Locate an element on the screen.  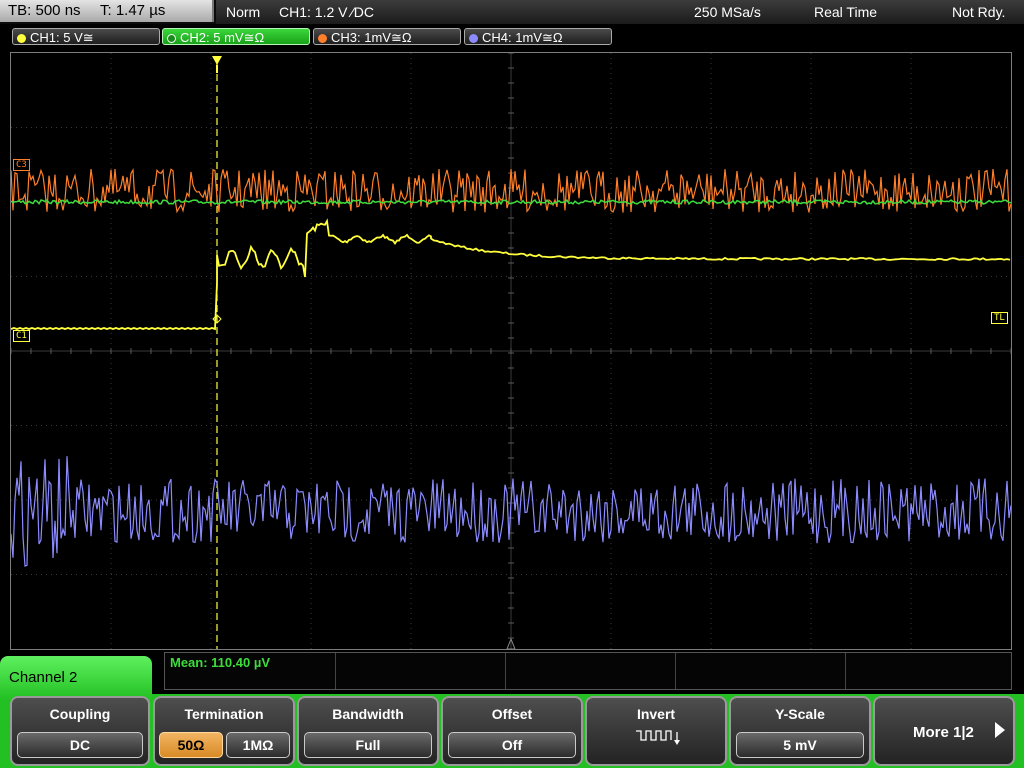
offset-value: Off is located at coordinates (512, 745).